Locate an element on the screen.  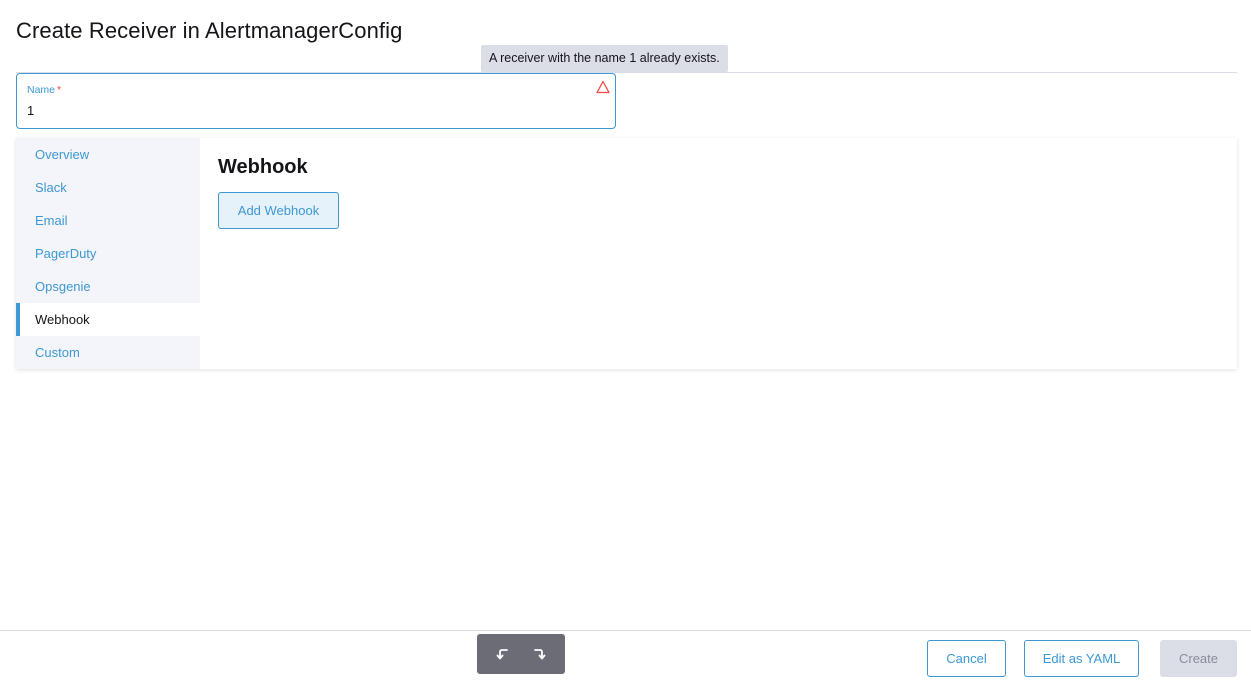
cancel-button: Cancel is located at coordinates (966, 658).